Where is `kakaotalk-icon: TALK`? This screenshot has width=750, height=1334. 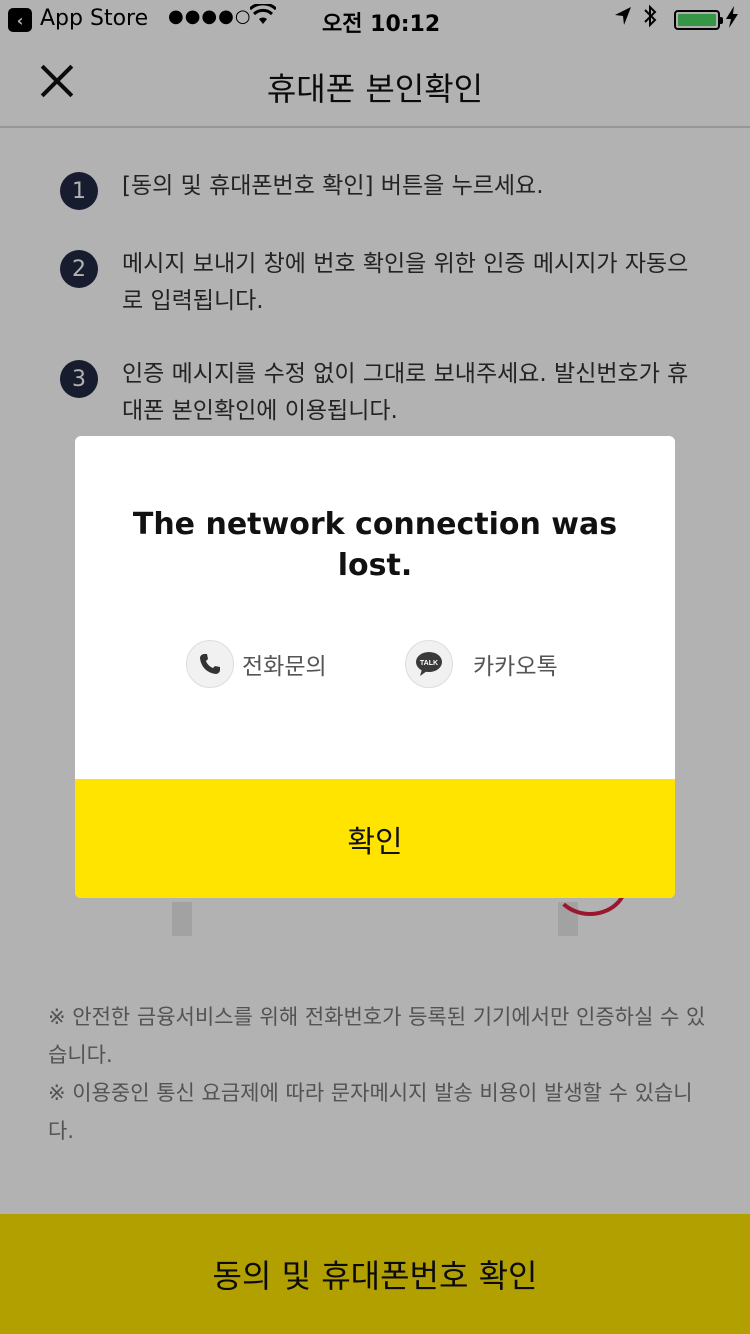
kakaotalk-icon: TALK is located at coordinates (429, 664).